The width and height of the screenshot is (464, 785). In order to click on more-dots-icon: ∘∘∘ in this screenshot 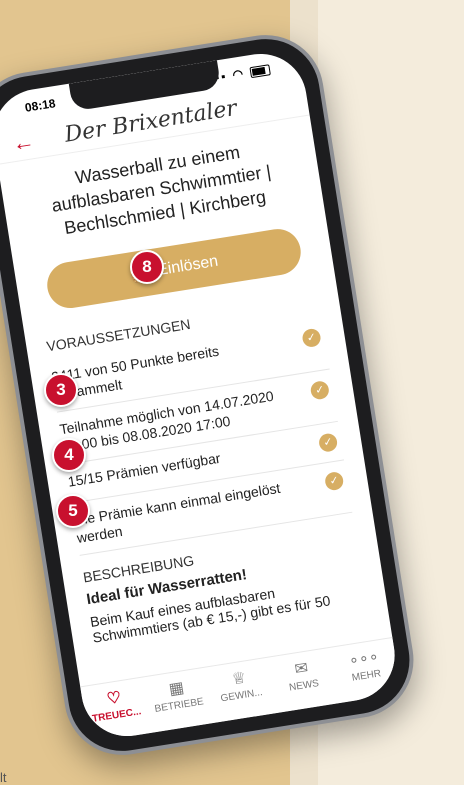, I will do `click(364, 659)`.